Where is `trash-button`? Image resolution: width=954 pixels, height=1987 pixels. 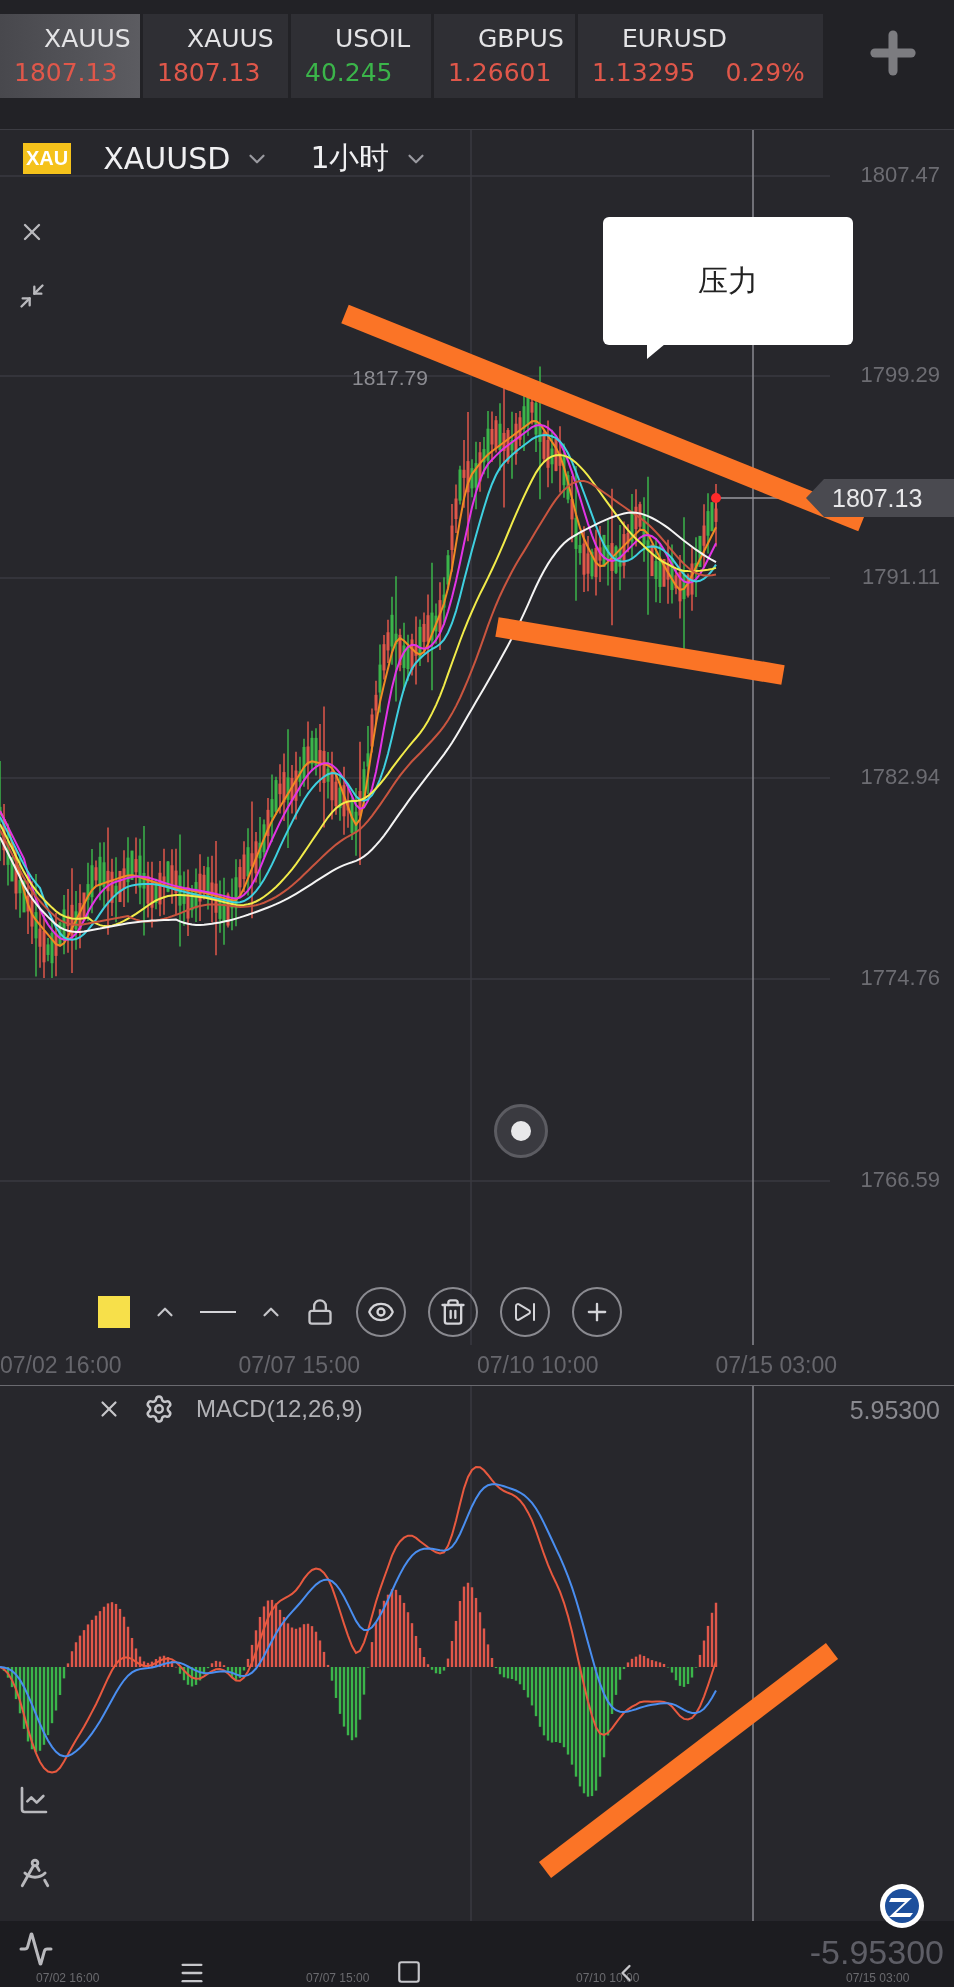 trash-button is located at coordinates (453, 1312).